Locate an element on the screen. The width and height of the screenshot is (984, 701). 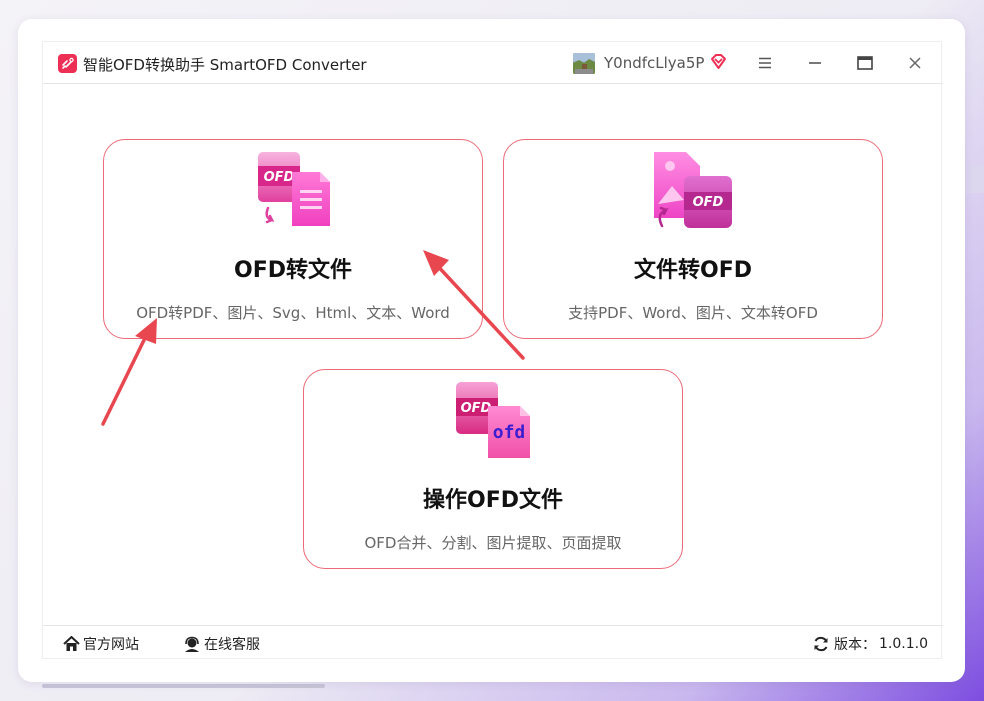
card-title: 文件转OFD is located at coordinates (693, 270).